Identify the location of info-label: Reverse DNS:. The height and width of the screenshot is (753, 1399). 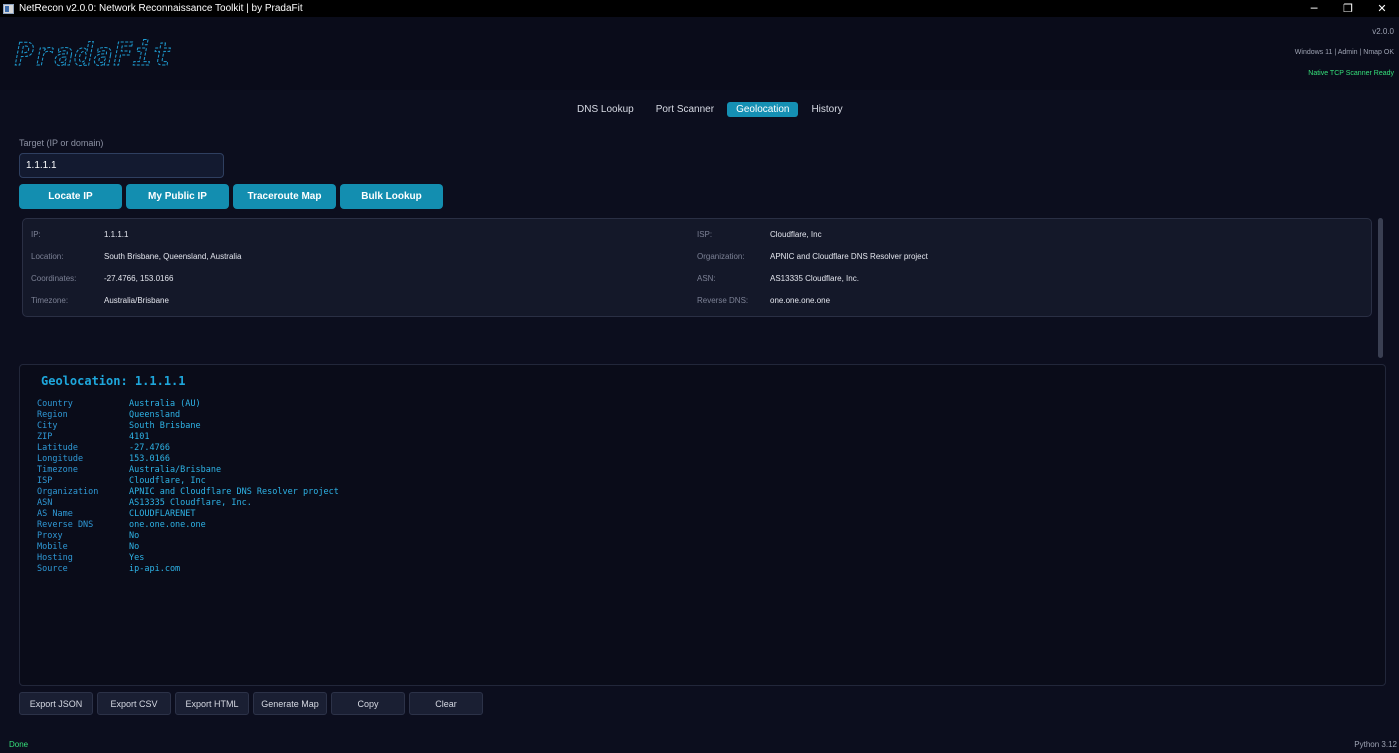
(723, 300).